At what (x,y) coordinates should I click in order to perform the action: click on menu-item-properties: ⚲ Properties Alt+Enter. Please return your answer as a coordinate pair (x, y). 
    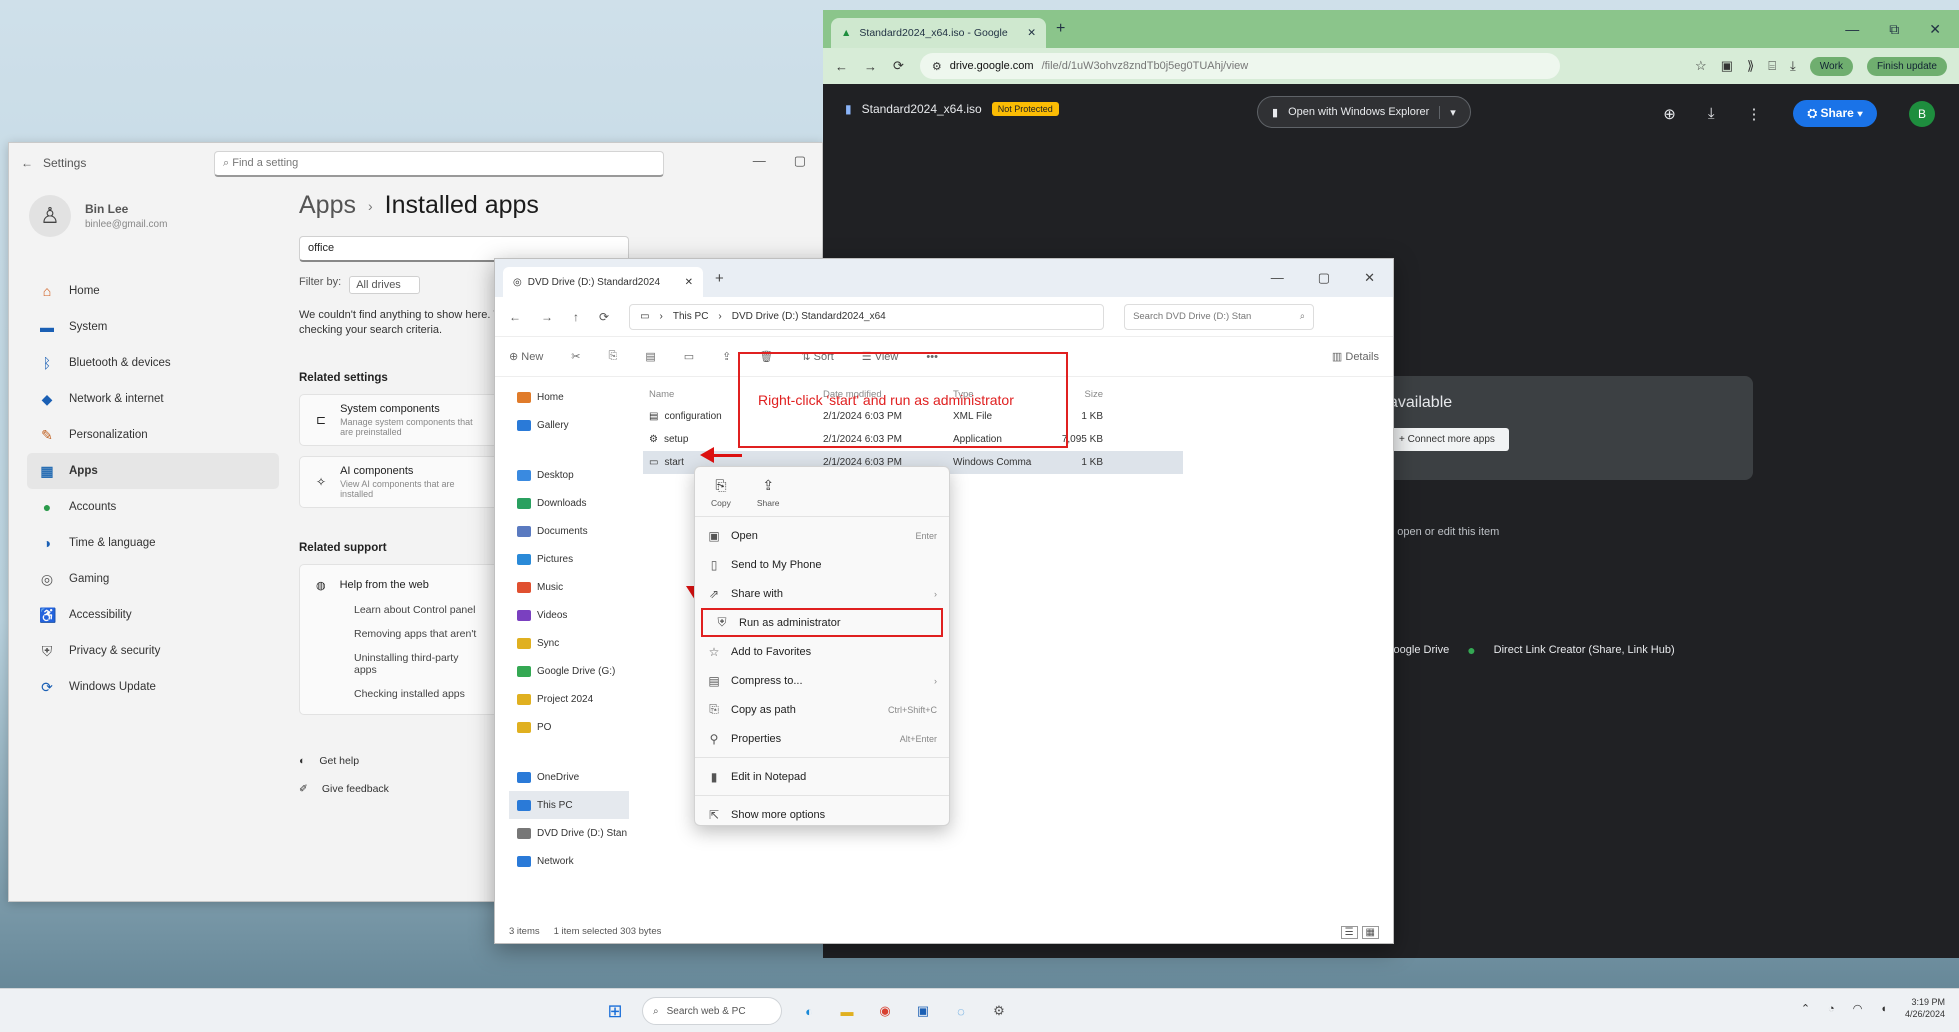
    Looking at the image, I should click on (822, 738).